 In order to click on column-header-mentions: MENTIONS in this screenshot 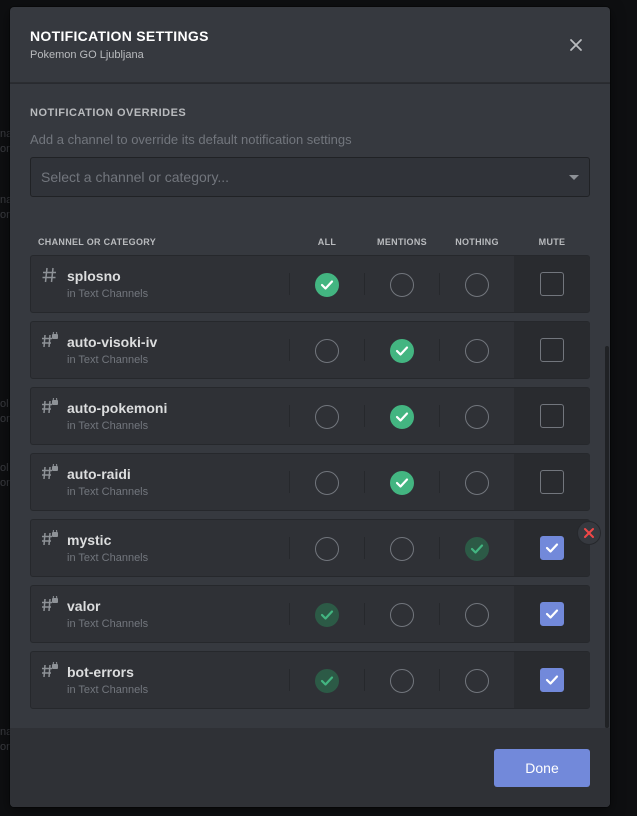, I will do `click(402, 242)`.